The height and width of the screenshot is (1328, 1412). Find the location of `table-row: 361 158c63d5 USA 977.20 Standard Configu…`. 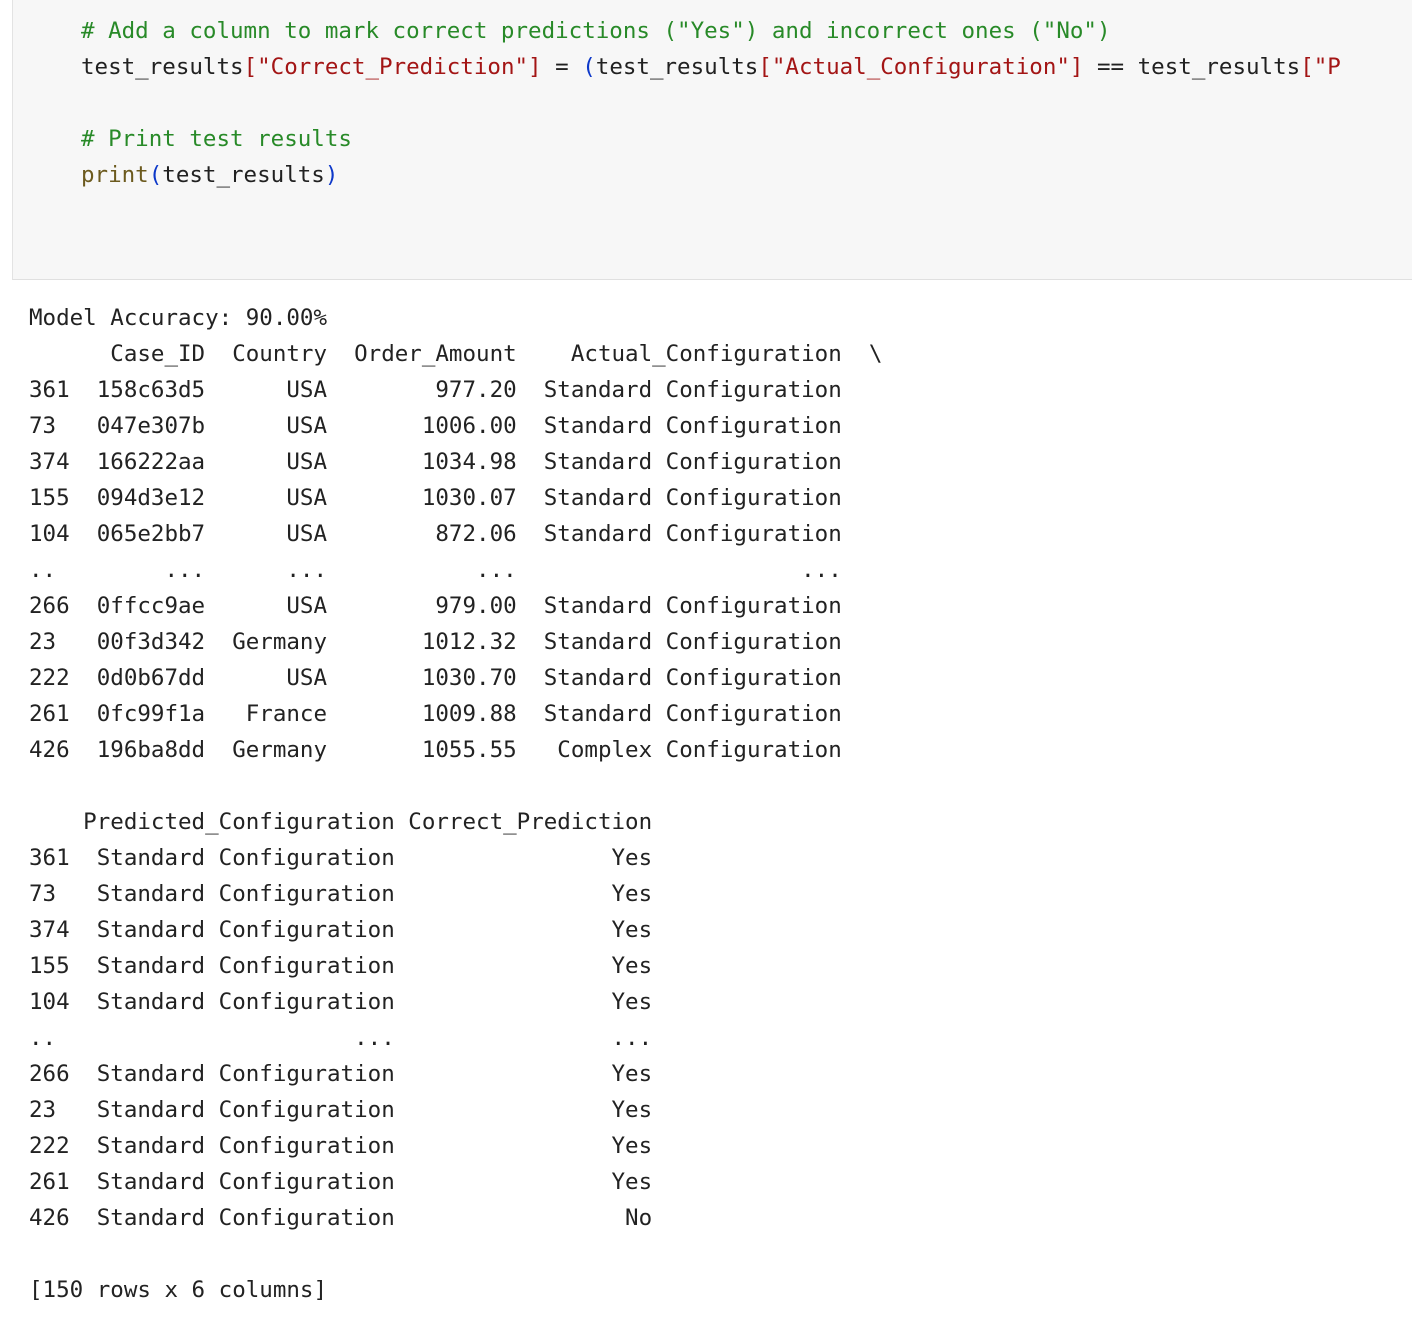

table-row: 361 158c63d5 USA 977.20 Standard Configu… is located at coordinates (435, 390).